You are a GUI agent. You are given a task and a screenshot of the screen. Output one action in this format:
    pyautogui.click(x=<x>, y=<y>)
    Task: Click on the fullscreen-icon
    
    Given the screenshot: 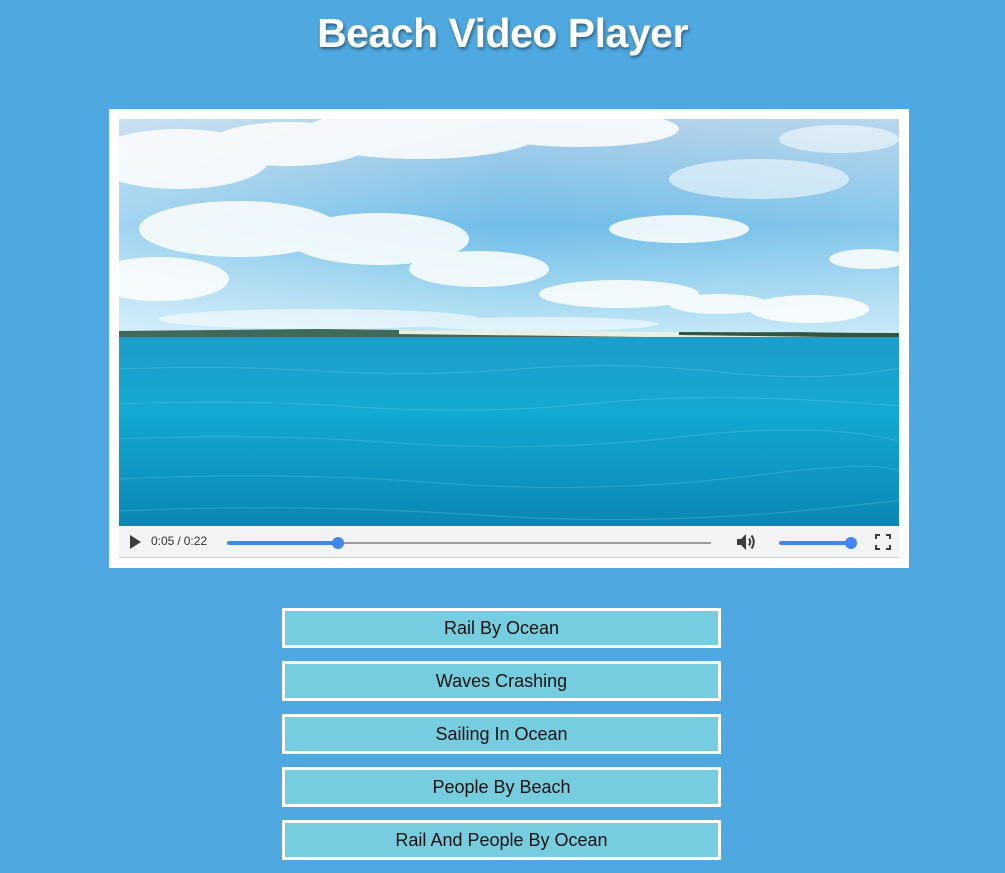 What is the action you would take?
    pyautogui.click(x=883, y=542)
    